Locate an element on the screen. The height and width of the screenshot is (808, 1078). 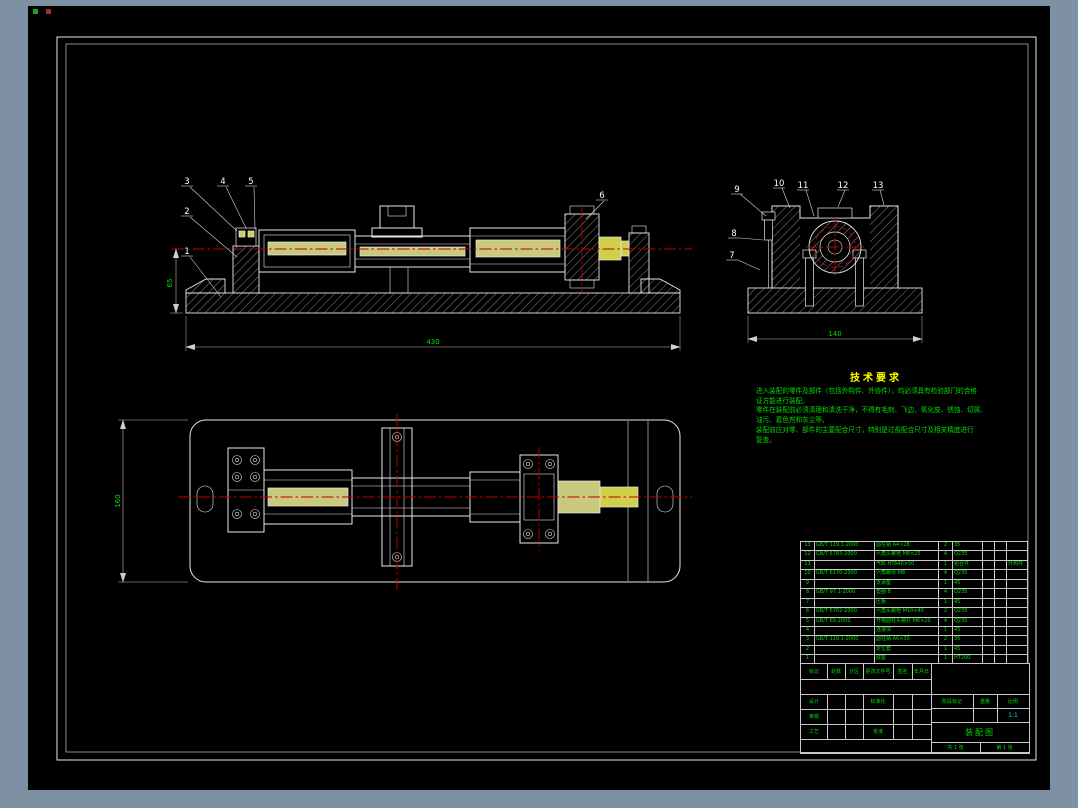
tb-stage-label: 阶段标记 is located at coordinates (952, 701).